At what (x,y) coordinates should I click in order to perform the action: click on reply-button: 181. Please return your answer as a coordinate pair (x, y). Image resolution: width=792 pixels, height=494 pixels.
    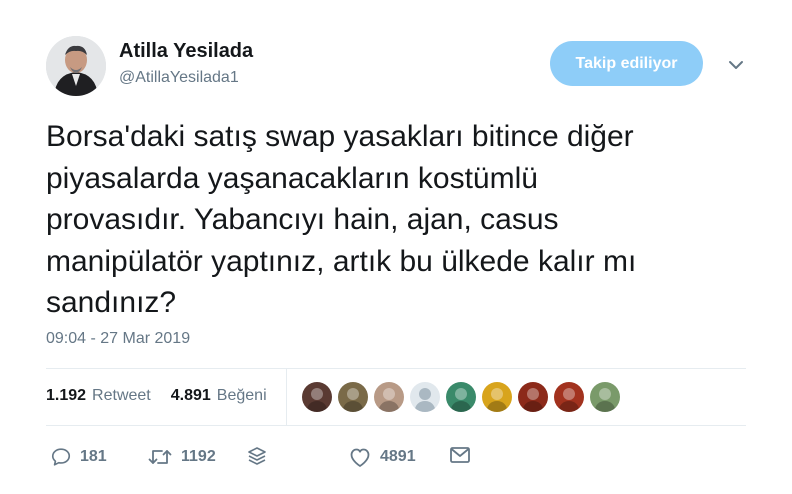
    Looking at the image, I should click on (78, 457).